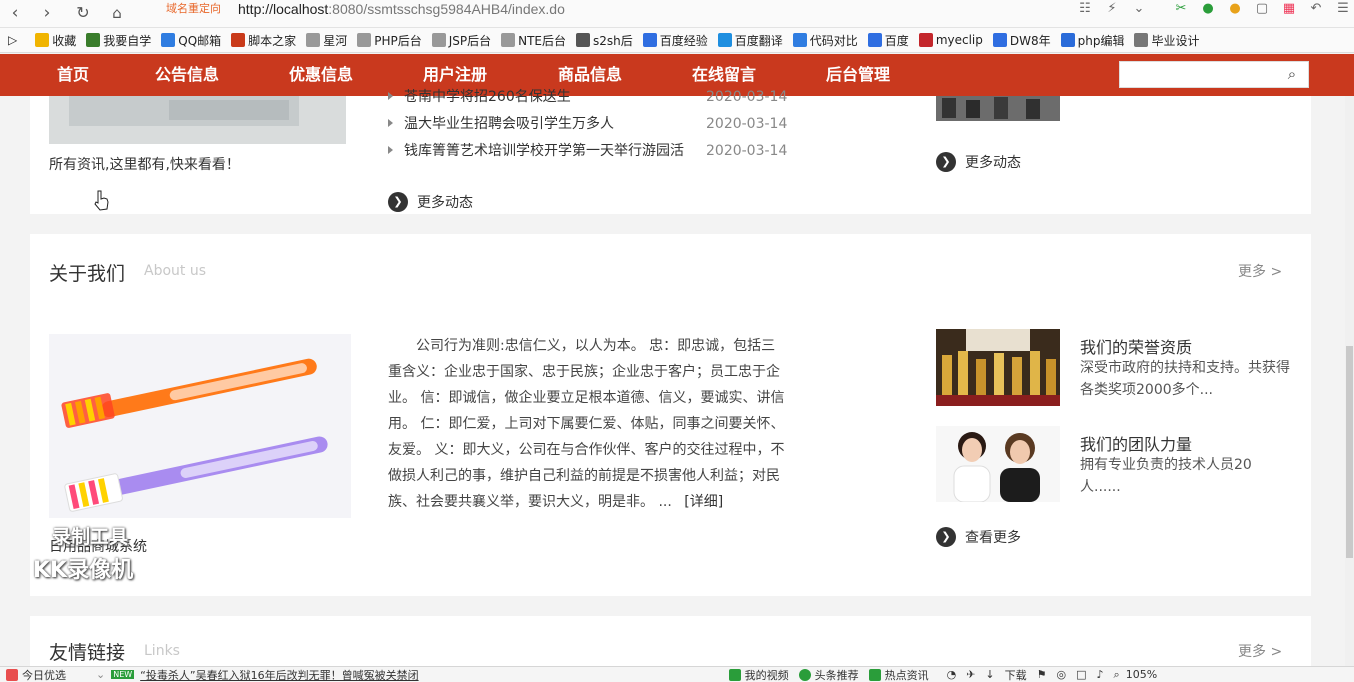 The image size is (1354, 682). I want to click on menu-icon: ☰, so click(1343, 9).